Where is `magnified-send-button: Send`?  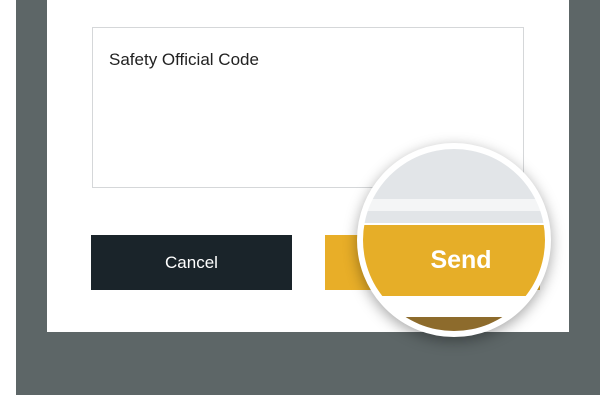 magnified-send-button: Send is located at coordinates (454, 260).